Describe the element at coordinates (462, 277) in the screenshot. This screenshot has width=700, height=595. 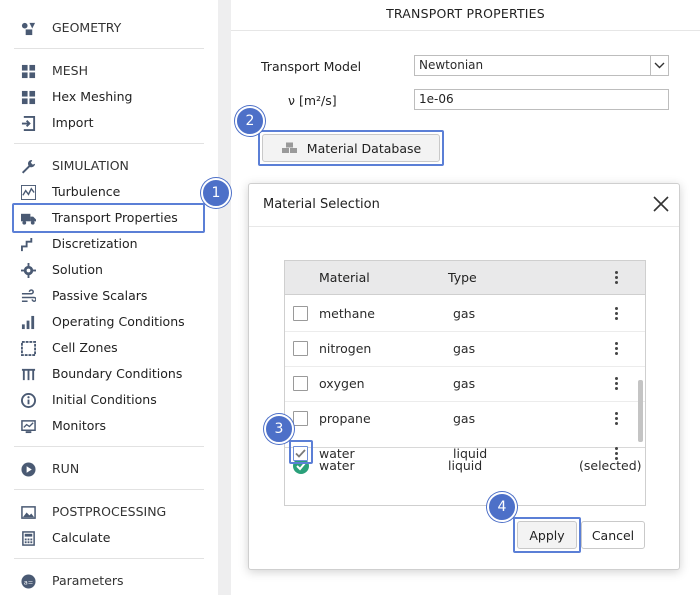
I see `column-header-type: Type` at that location.